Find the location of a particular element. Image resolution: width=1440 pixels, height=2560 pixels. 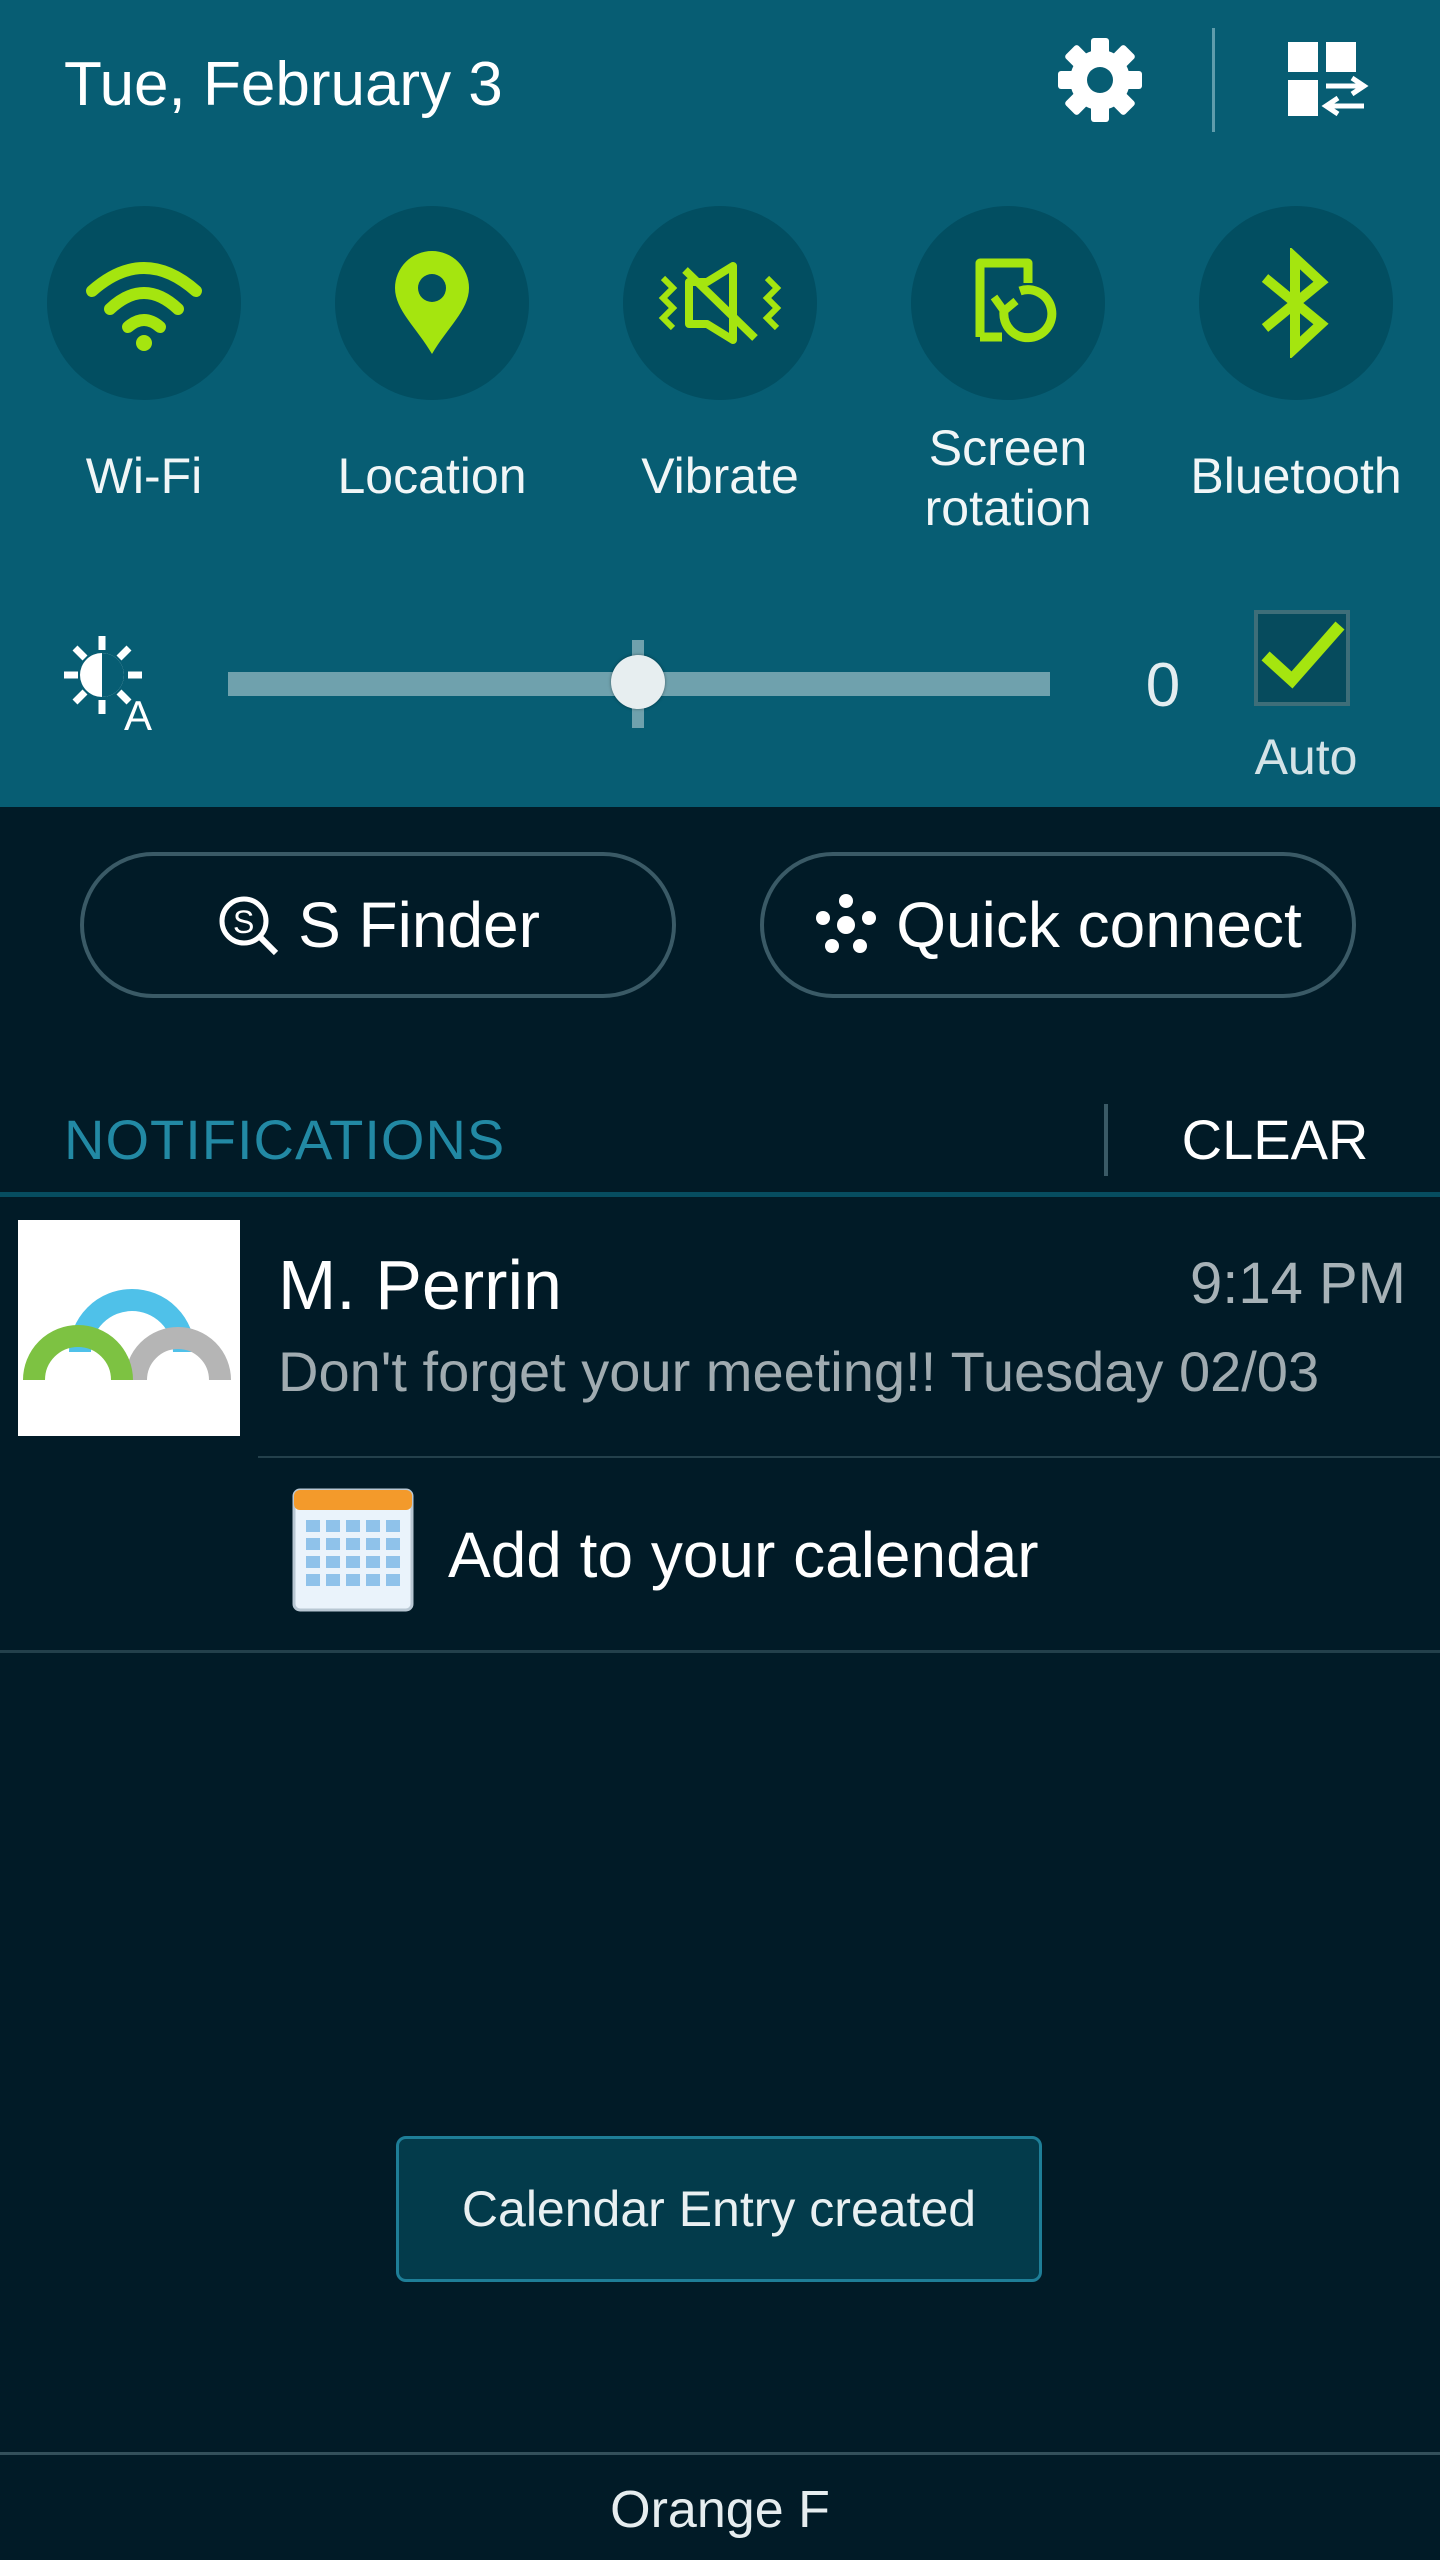

quick-connect-button: Quick connect is located at coordinates (1058, 925).